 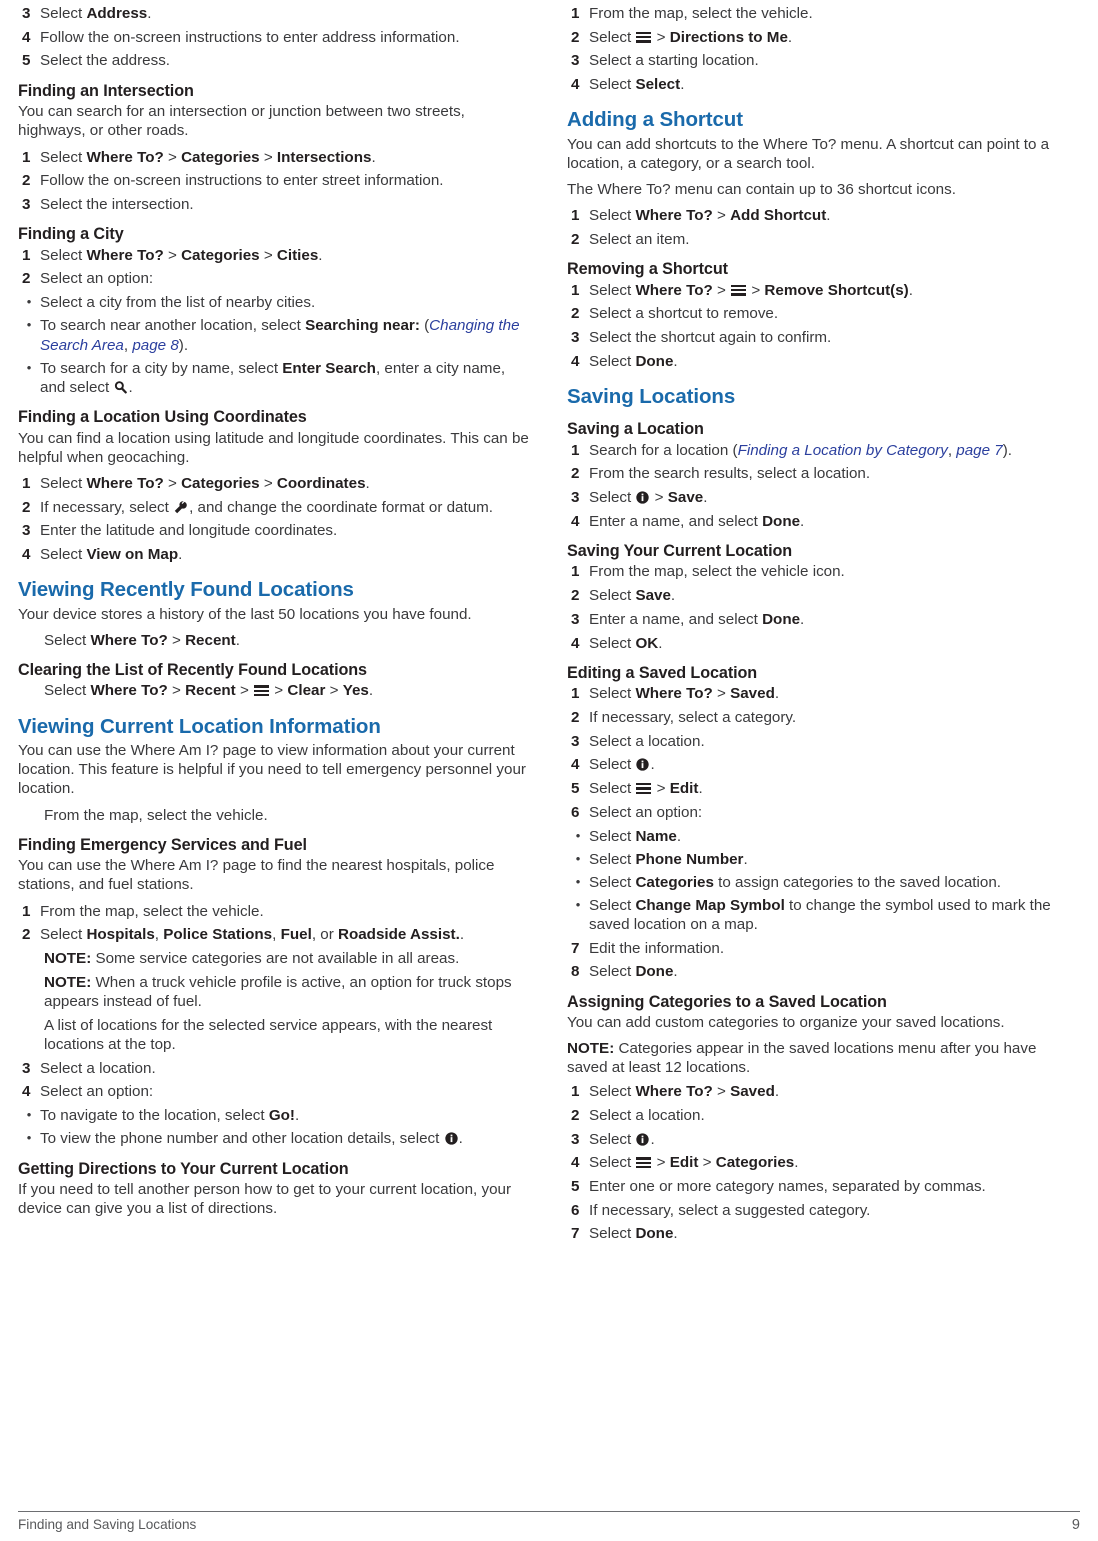 I want to click on text-run: Select an option:, so click(x=97, y=279).